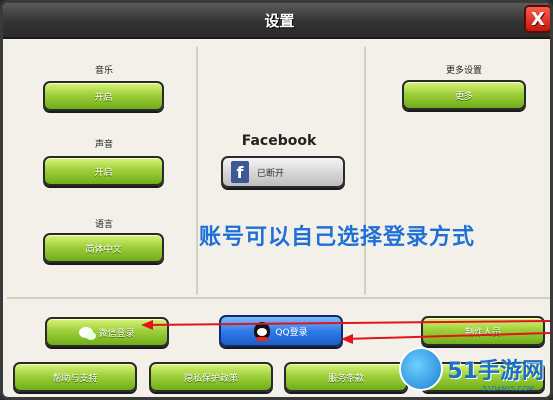 The width and height of the screenshot is (553, 400). I want to click on qq-login-button: QQ登录, so click(281, 331).